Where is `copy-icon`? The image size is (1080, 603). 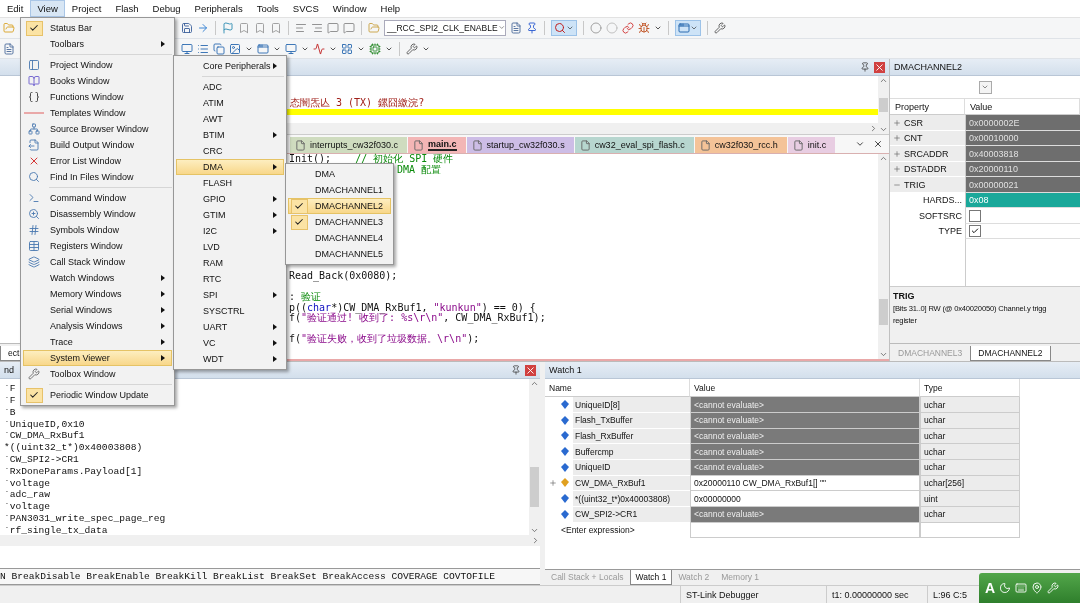
copy-icon is located at coordinates (219, 48).